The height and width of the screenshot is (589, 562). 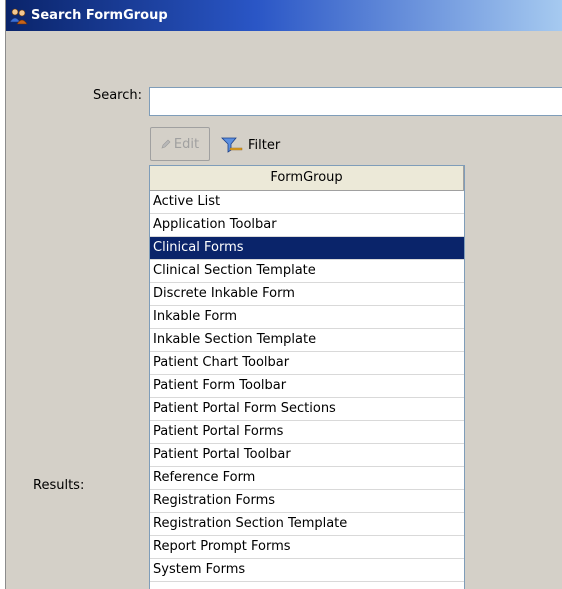 What do you see at coordinates (307, 178) in the screenshot?
I see `column-header-formgroup: FormGroup` at bounding box center [307, 178].